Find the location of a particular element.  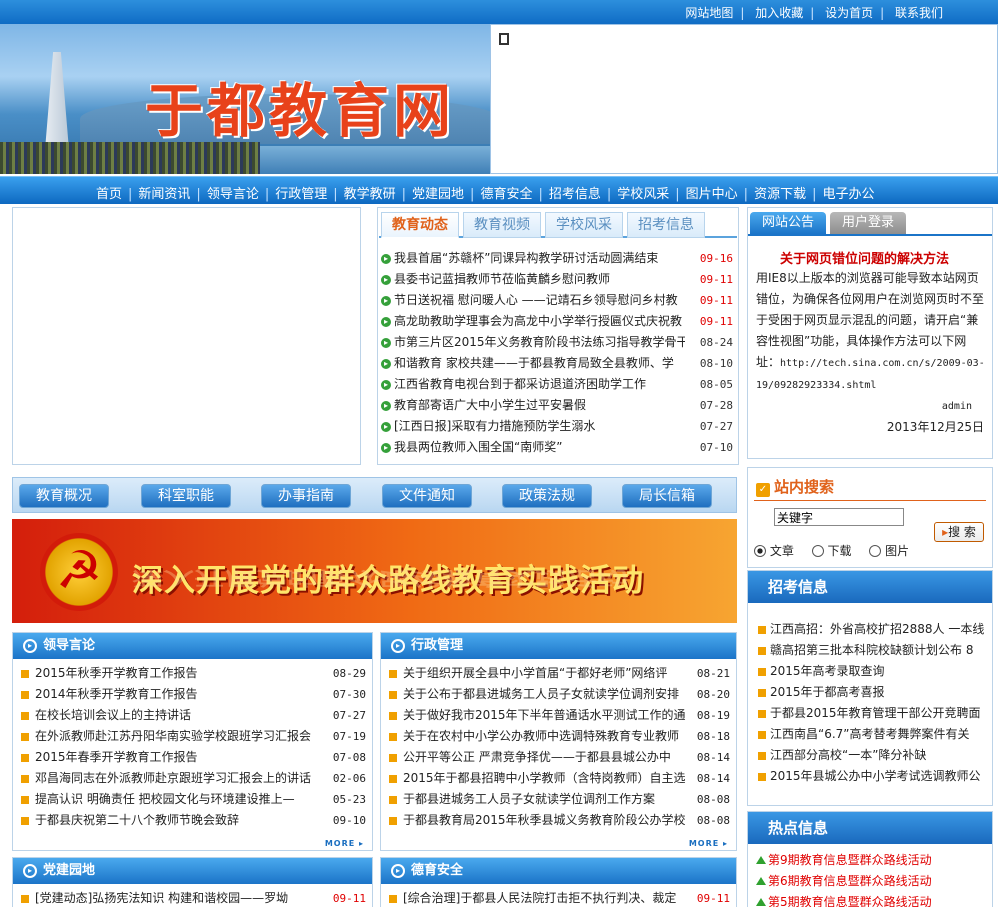

tab-exam-info: 招考信息 is located at coordinates (666, 225).